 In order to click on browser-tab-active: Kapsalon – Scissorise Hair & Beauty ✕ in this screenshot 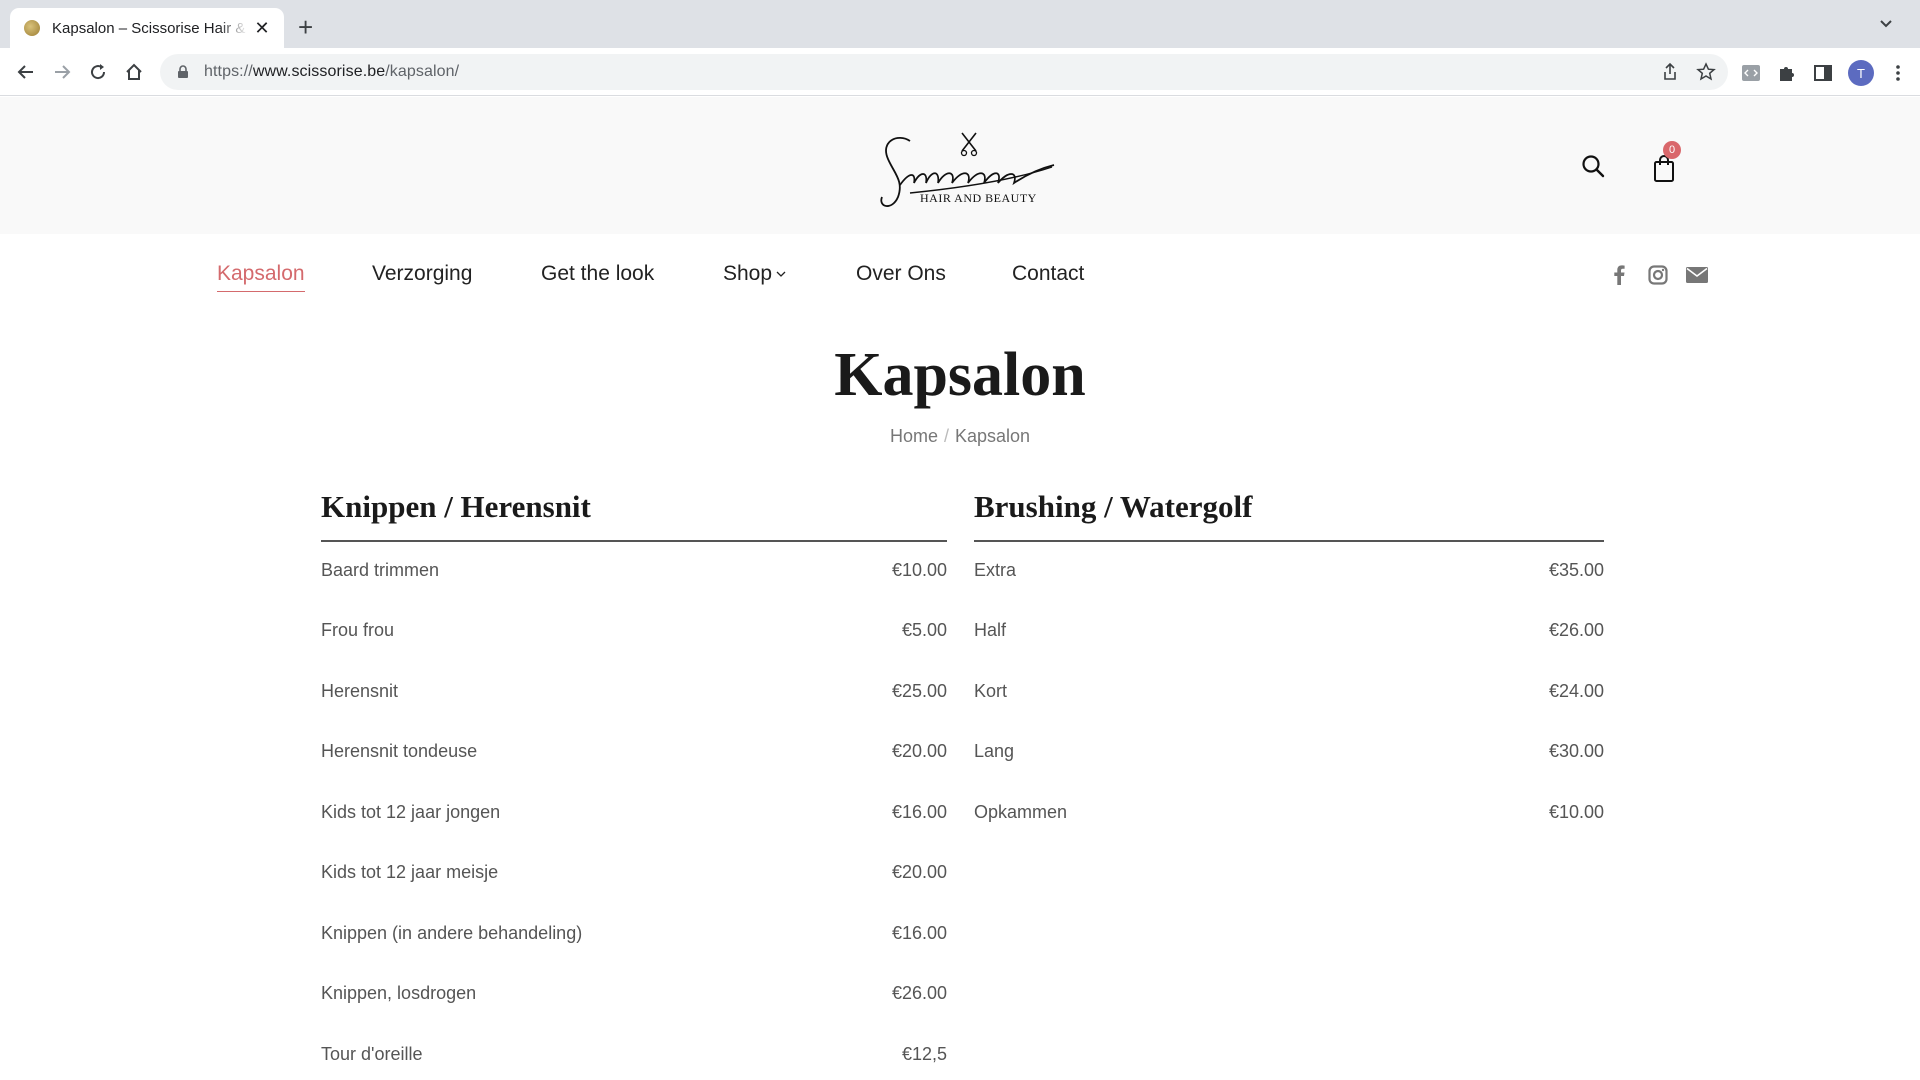, I will do `click(147, 28)`.